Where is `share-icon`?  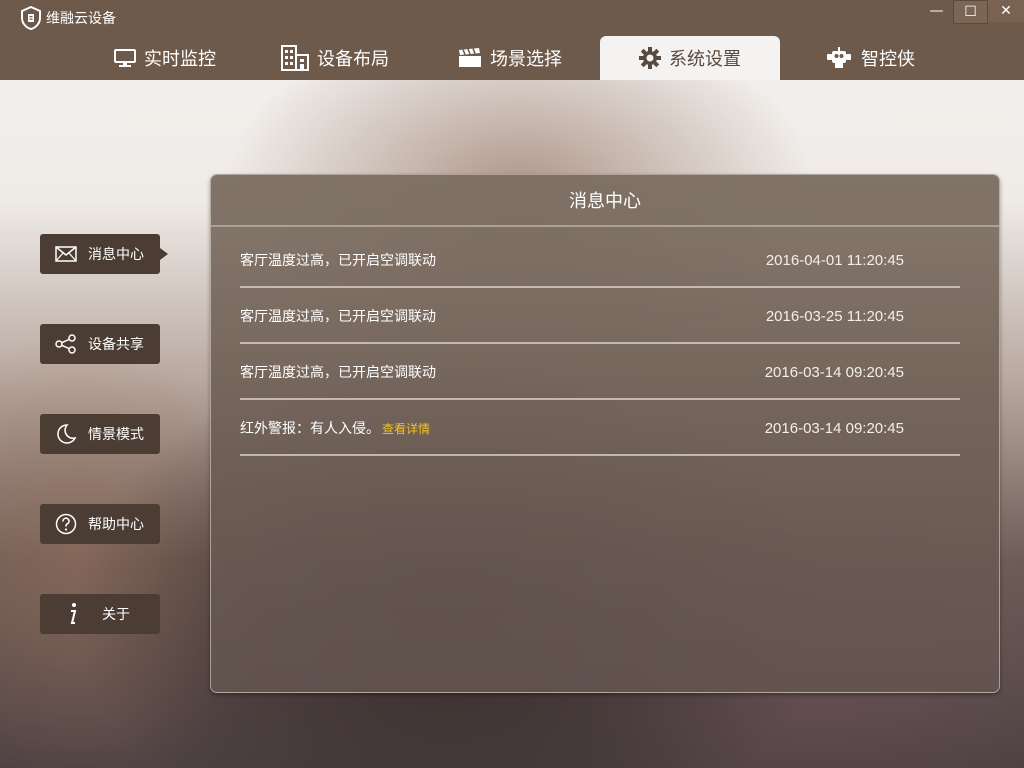 share-icon is located at coordinates (66, 344).